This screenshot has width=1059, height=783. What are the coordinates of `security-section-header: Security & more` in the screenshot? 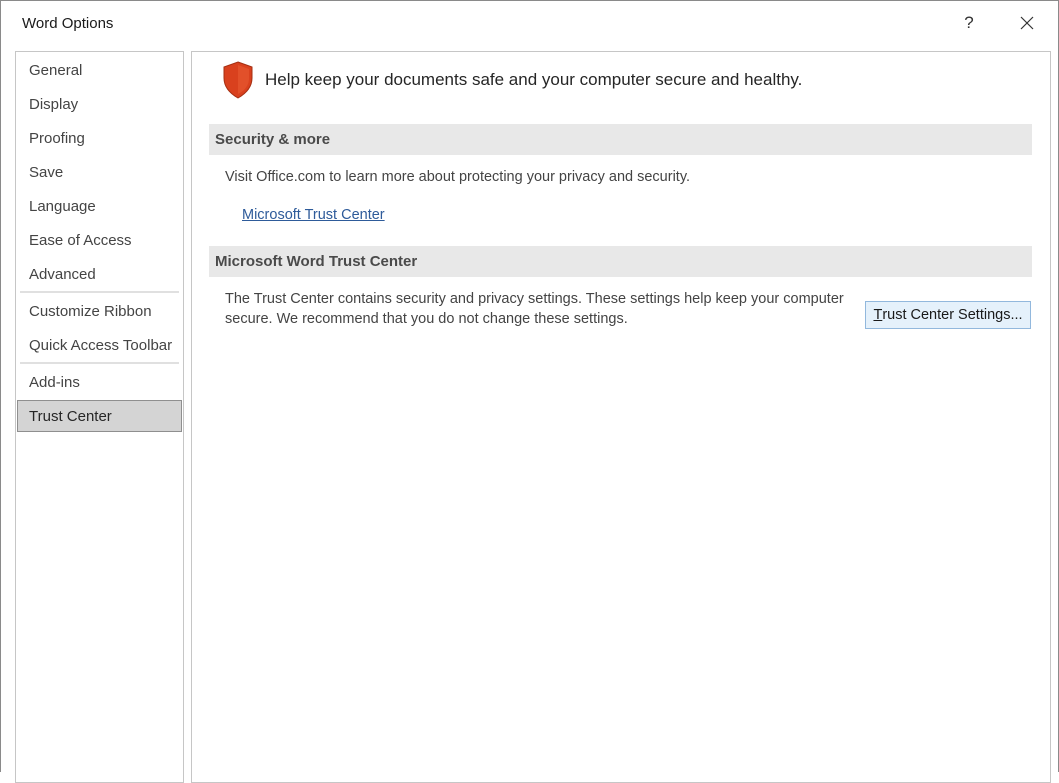 It's located at (620, 139).